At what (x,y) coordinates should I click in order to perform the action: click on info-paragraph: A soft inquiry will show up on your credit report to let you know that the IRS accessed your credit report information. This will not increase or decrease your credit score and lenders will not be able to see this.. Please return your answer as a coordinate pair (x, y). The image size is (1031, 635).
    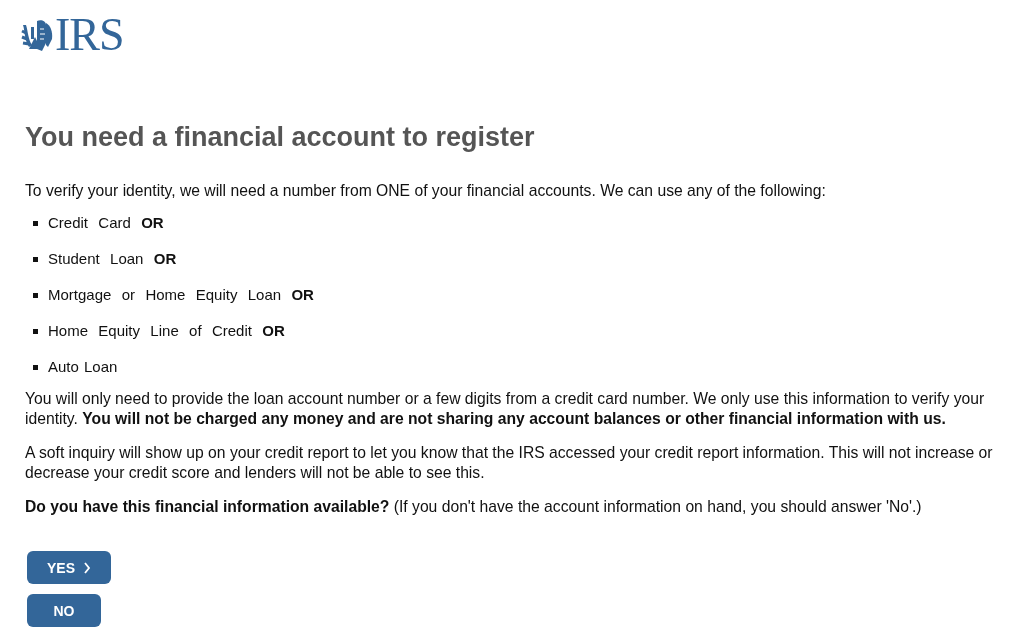
    Looking at the image, I should click on (509, 463).